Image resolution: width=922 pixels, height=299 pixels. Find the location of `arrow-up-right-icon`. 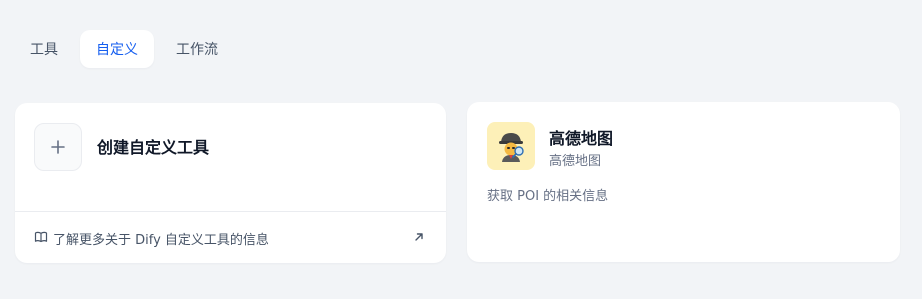

arrow-up-right-icon is located at coordinates (419, 237).